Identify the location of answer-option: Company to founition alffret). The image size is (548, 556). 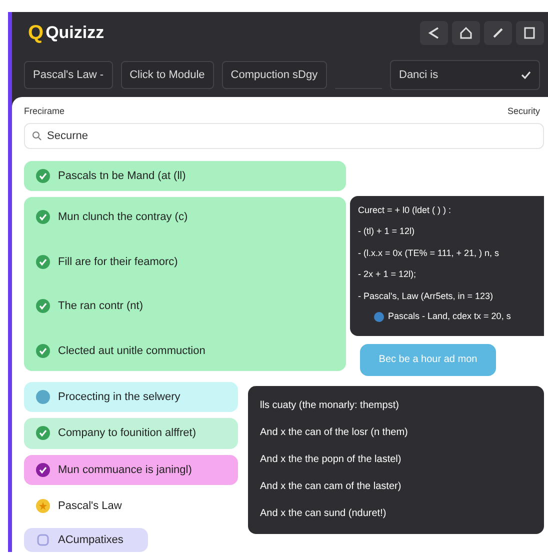
(131, 433).